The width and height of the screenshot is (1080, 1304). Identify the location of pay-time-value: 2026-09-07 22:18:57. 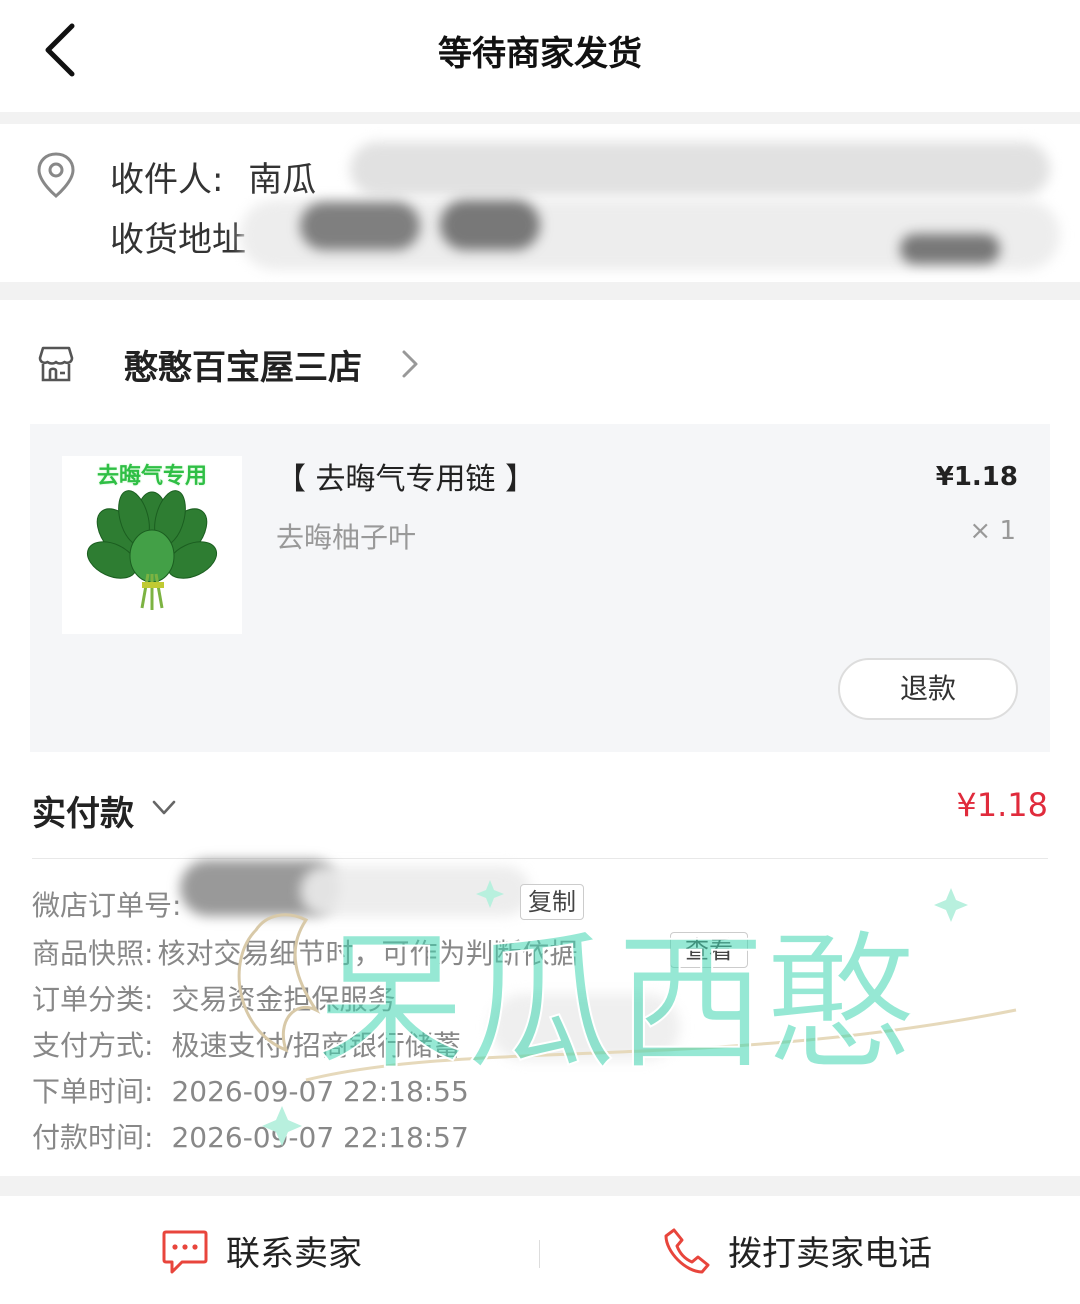
(320, 1137).